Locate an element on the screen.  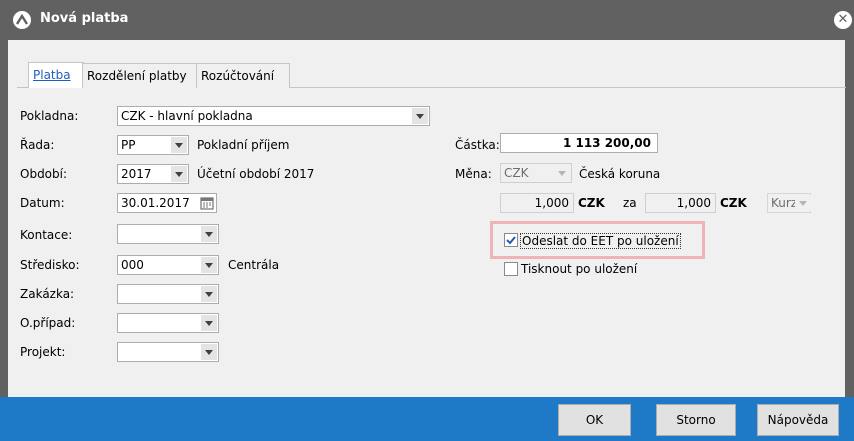
mena-value: CZK is located at coordinates (516, 173).